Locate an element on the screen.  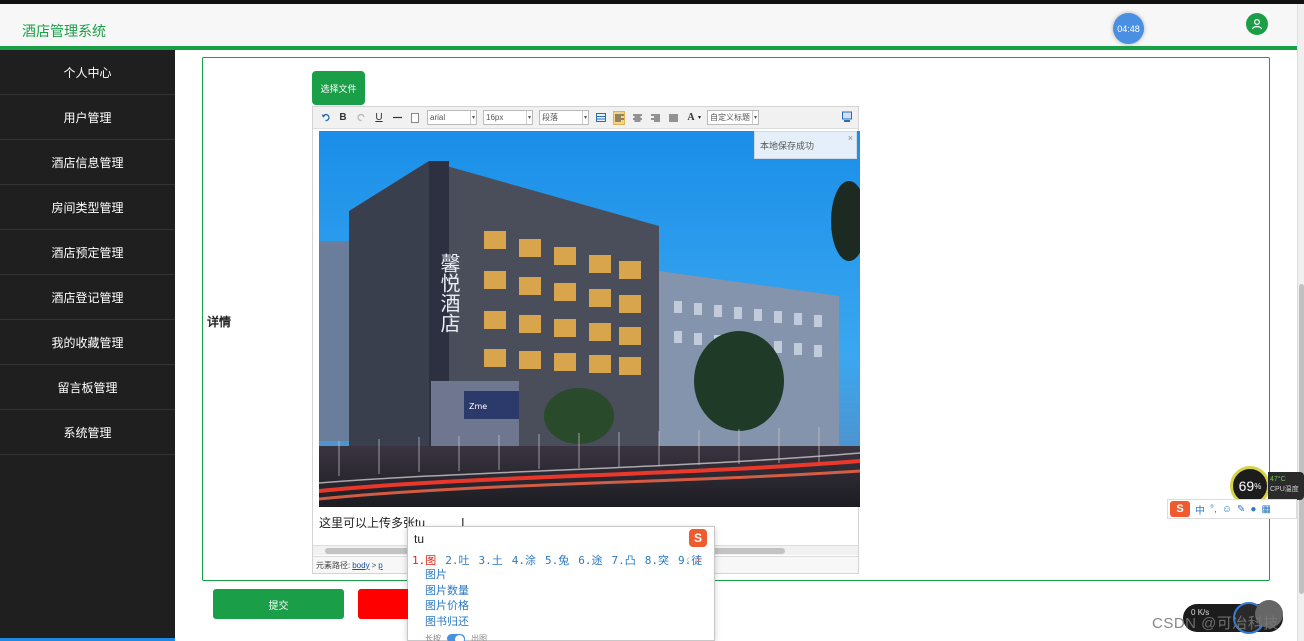
grid-icon: ▦ is located at coordinates (1265, 509).